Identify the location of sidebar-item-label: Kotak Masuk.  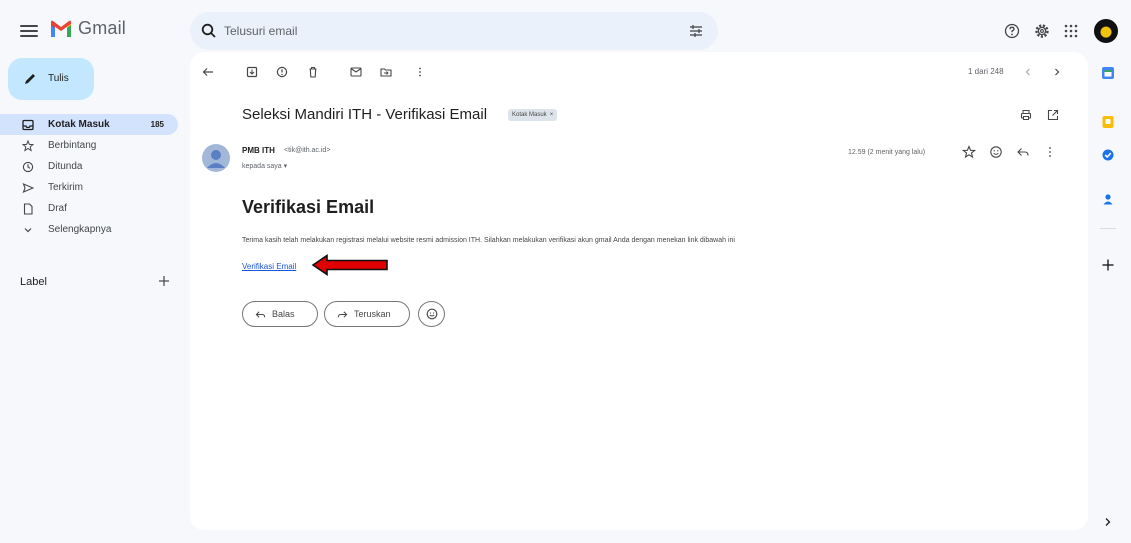
(79, 124).